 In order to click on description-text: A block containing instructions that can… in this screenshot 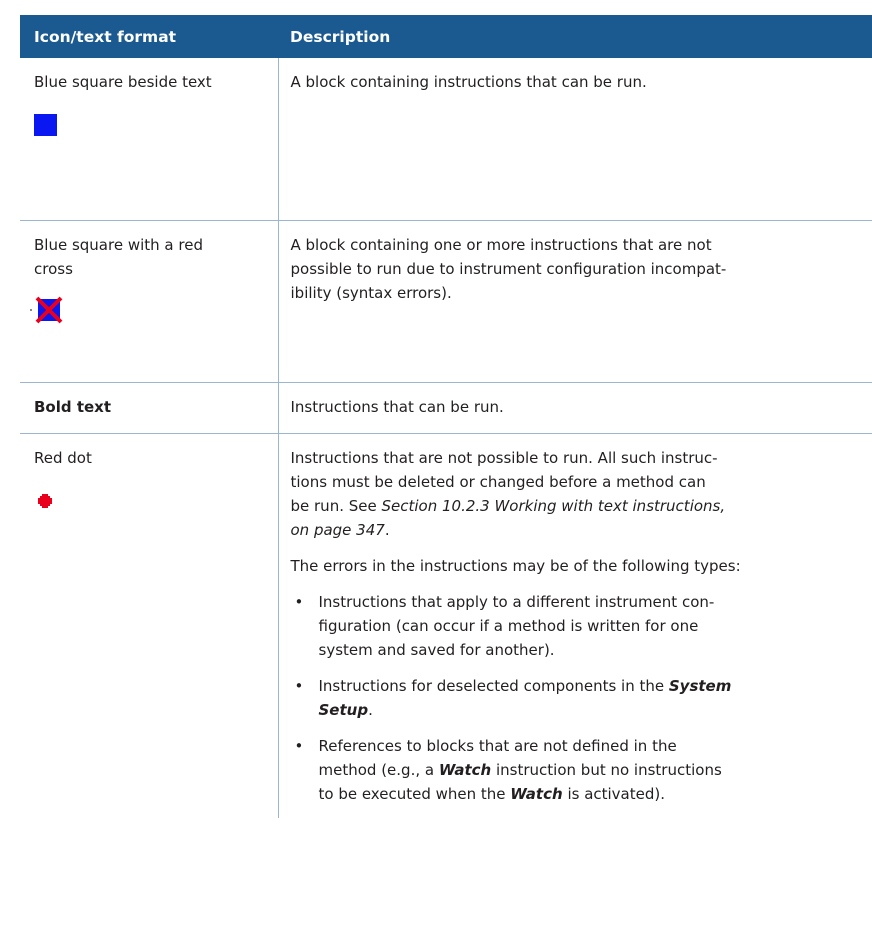, I will do `click(468, 82)`.